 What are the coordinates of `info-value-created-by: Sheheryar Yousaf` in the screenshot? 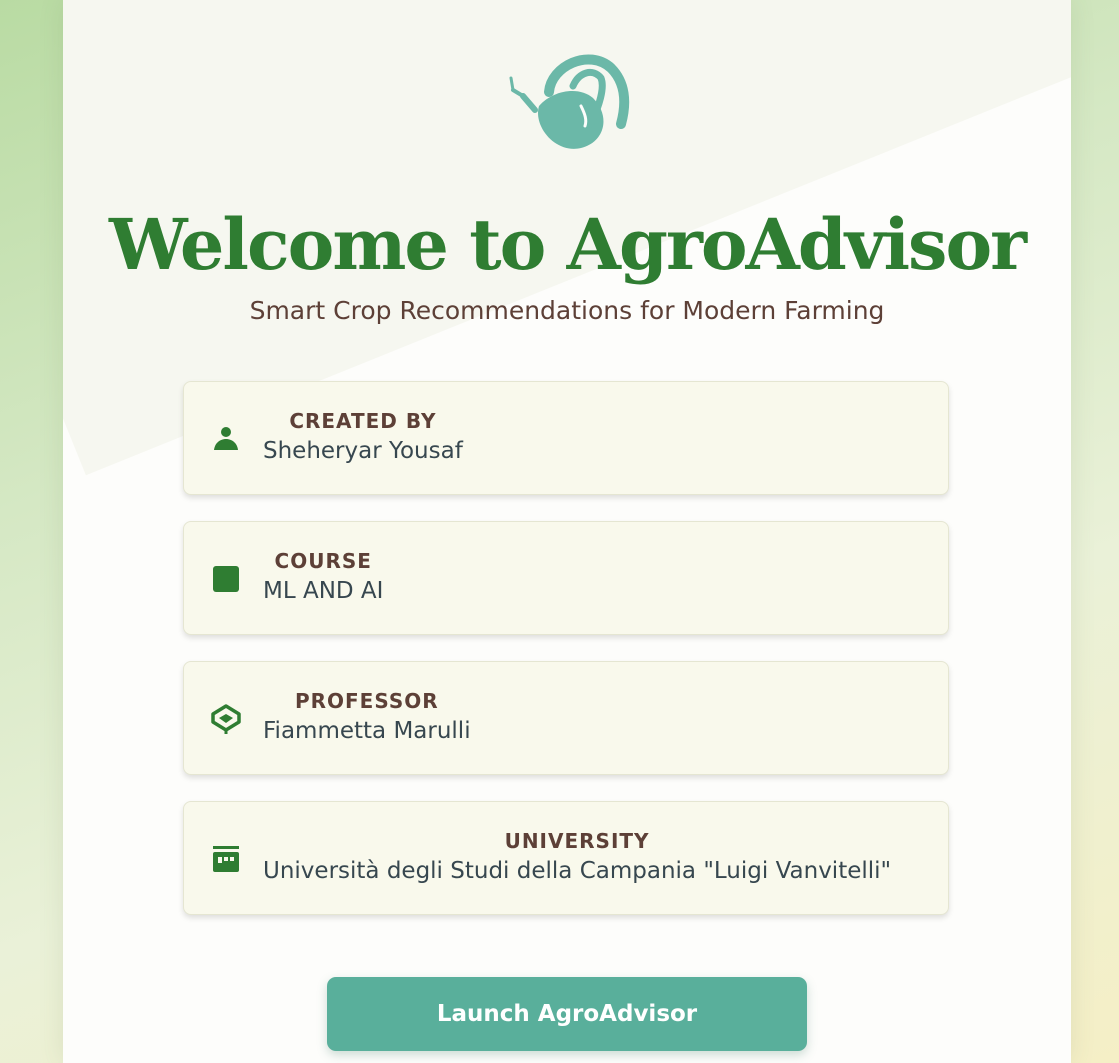 It's located at (363, 451).